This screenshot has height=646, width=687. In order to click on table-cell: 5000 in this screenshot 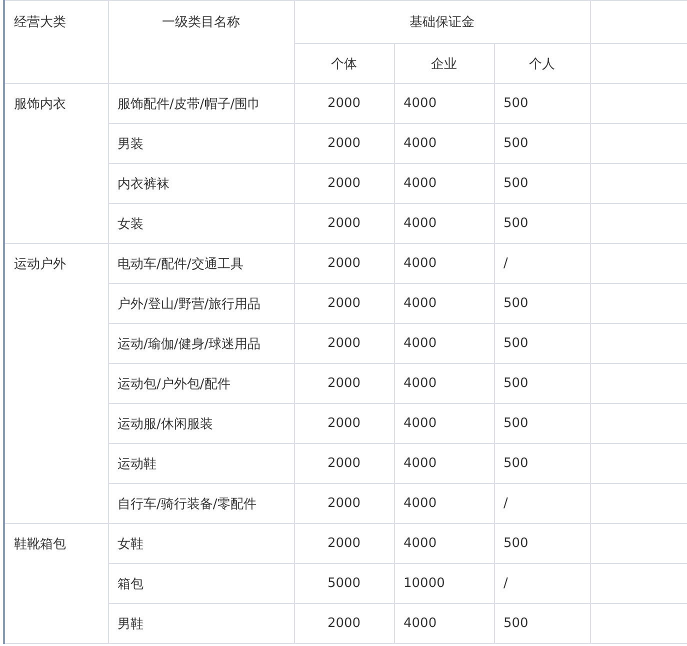, I will do `click(344, 584)`.